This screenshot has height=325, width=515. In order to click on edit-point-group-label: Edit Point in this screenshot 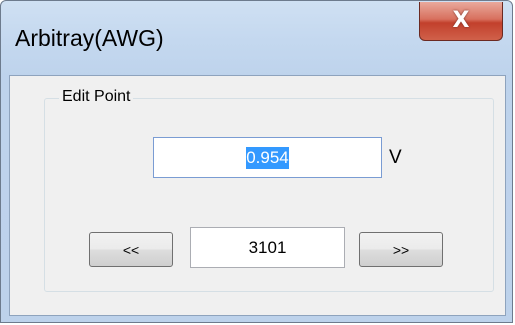, I will do `click(96, 97)`.